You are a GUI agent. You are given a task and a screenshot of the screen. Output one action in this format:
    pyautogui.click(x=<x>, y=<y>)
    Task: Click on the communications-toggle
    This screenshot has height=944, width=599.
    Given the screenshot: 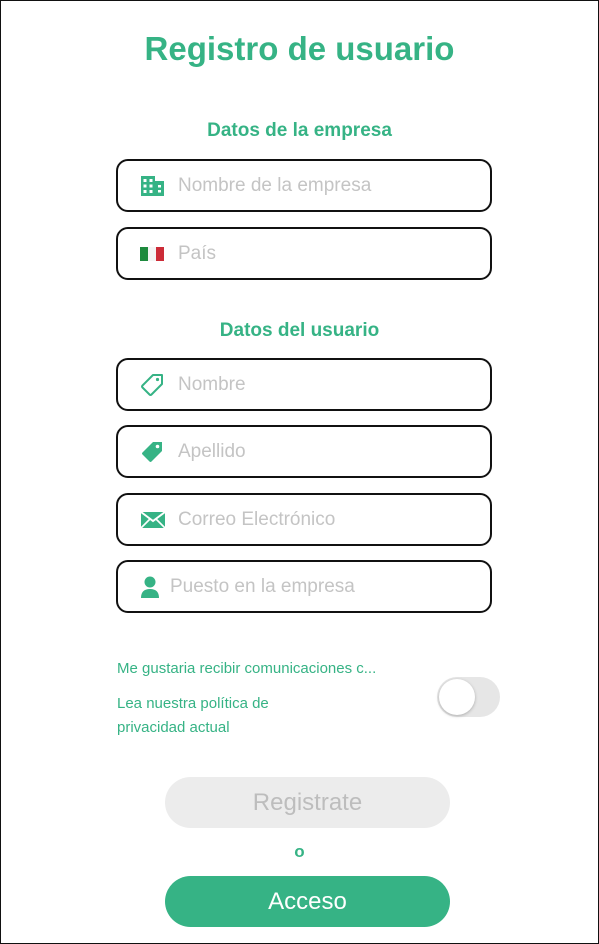 What is the action you would take?
    pyautogui.click(x=468, y=697)
    